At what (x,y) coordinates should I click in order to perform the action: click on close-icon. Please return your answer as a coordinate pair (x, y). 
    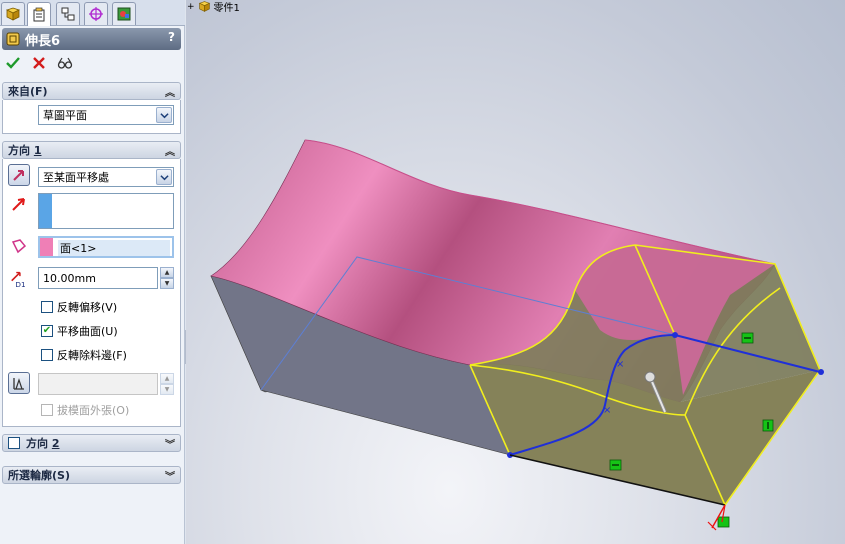
    Looking at the image, I should click on (39, 63).